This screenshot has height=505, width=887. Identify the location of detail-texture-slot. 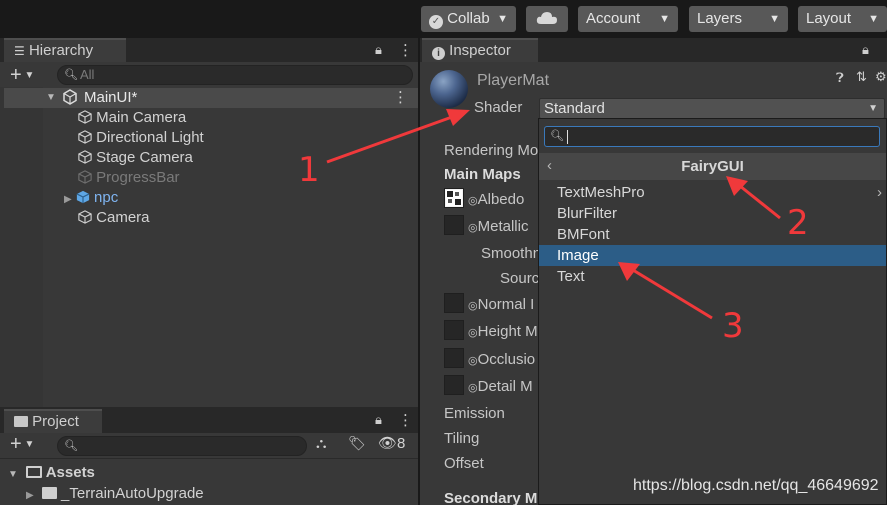
(454, 385).